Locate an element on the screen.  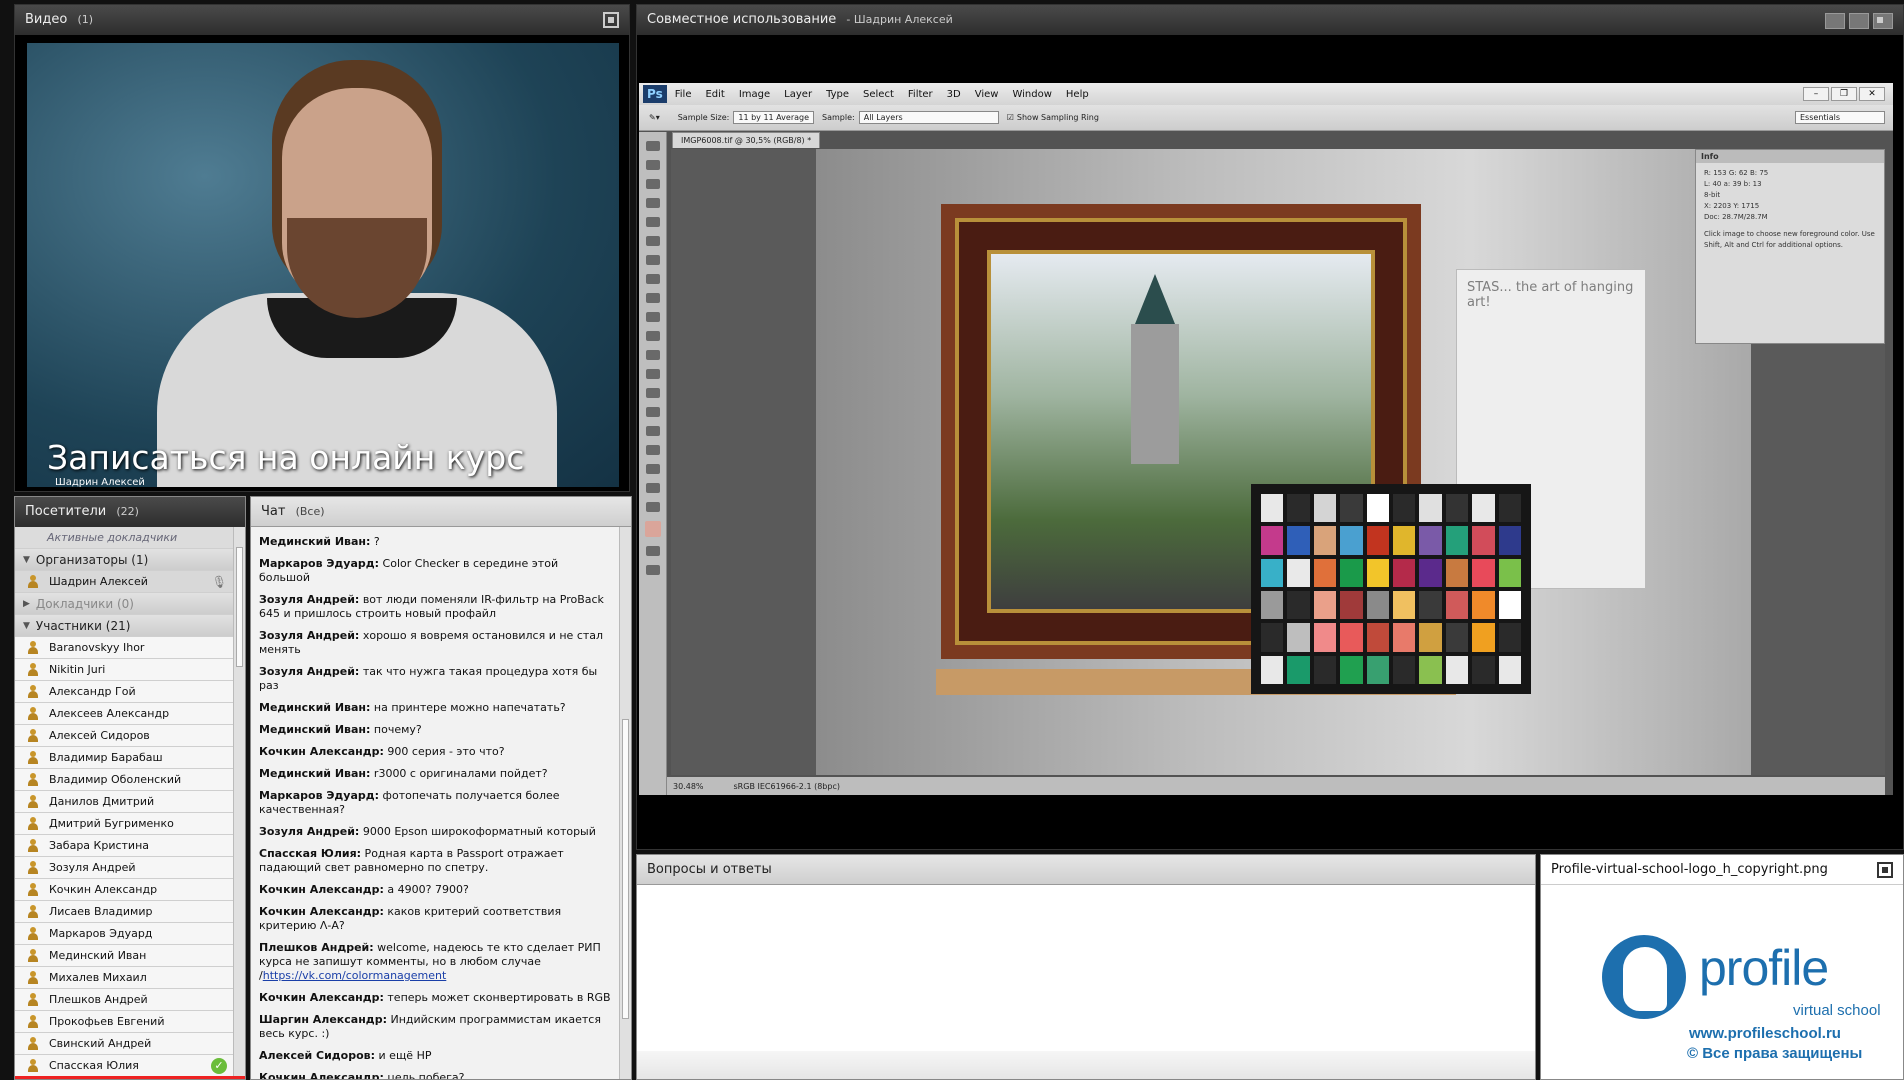
lasso-tool-icon is located at coordinates (652, 184).